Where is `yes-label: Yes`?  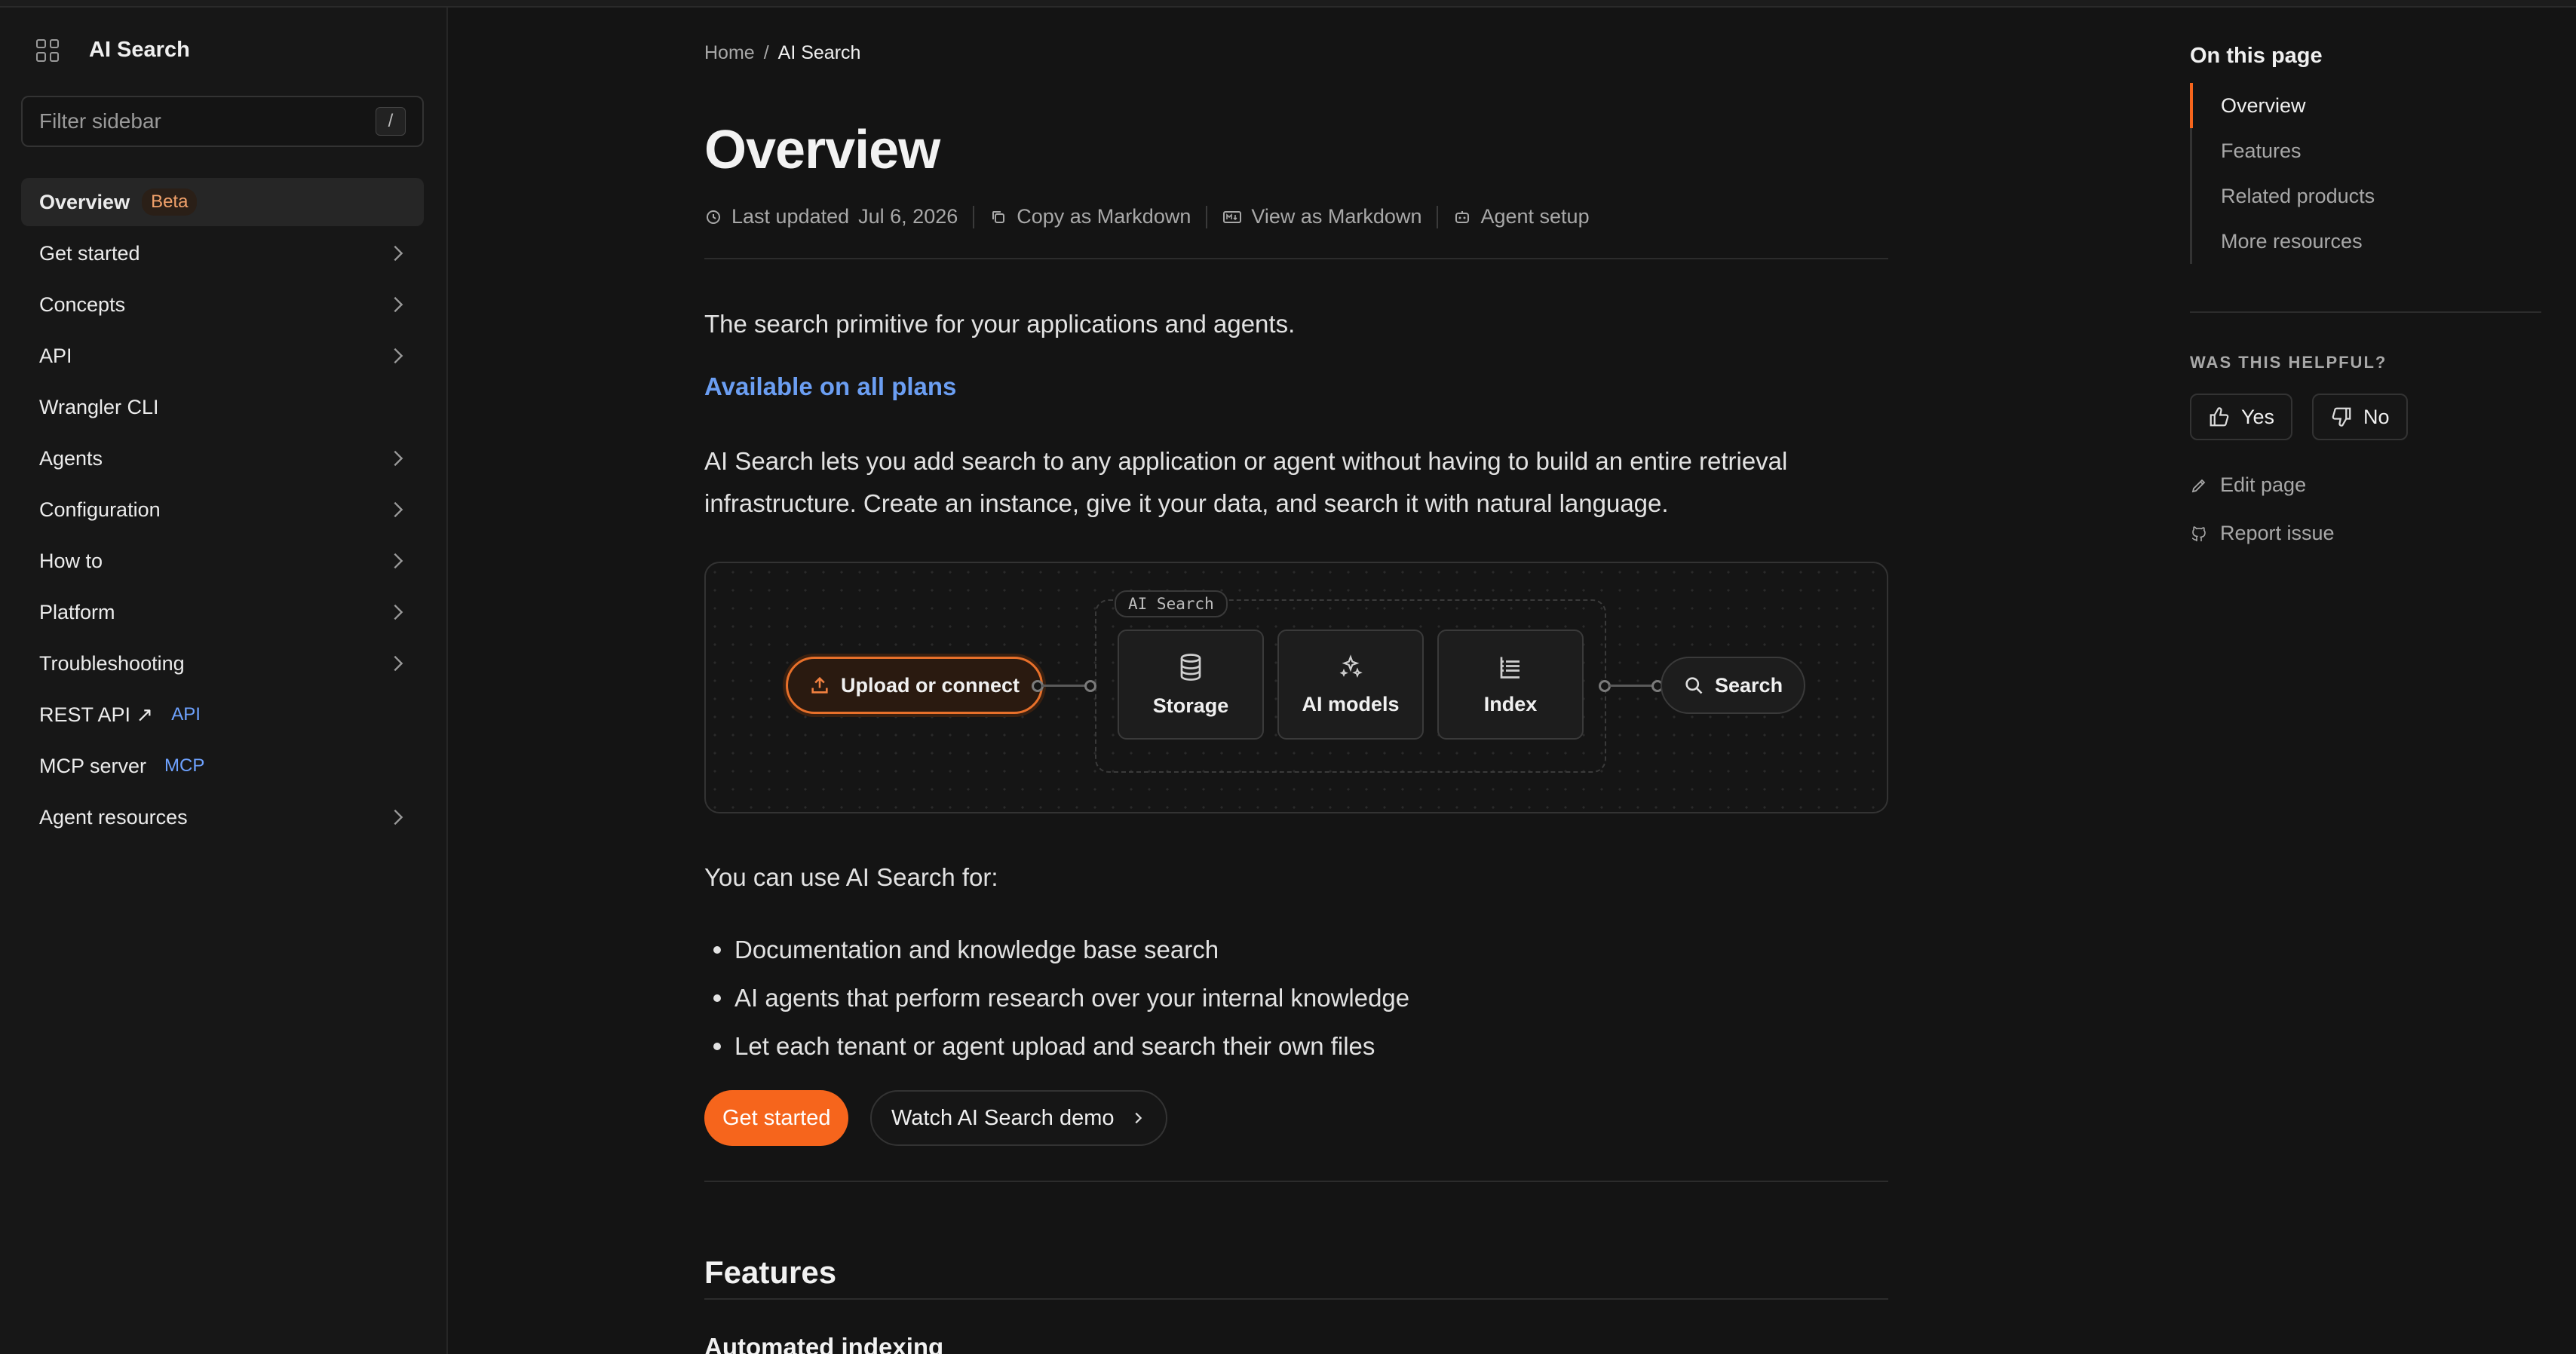
yes-label: Yes is located at coordinates (2258, 417).